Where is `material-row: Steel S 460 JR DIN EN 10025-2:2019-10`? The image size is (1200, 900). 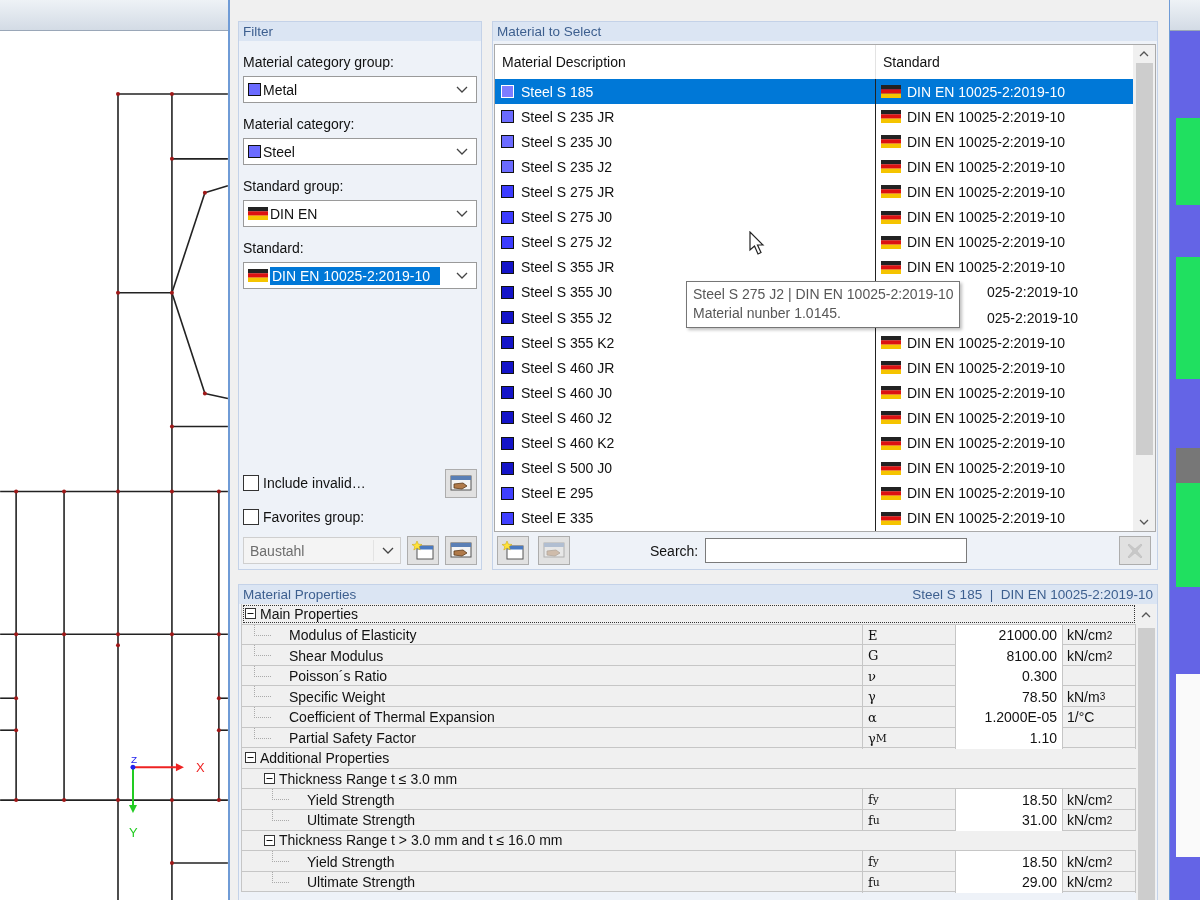
material-row: Steel S 460 JR DIN EN 10025-2:2019-10 is located at coordinates (814, 368).